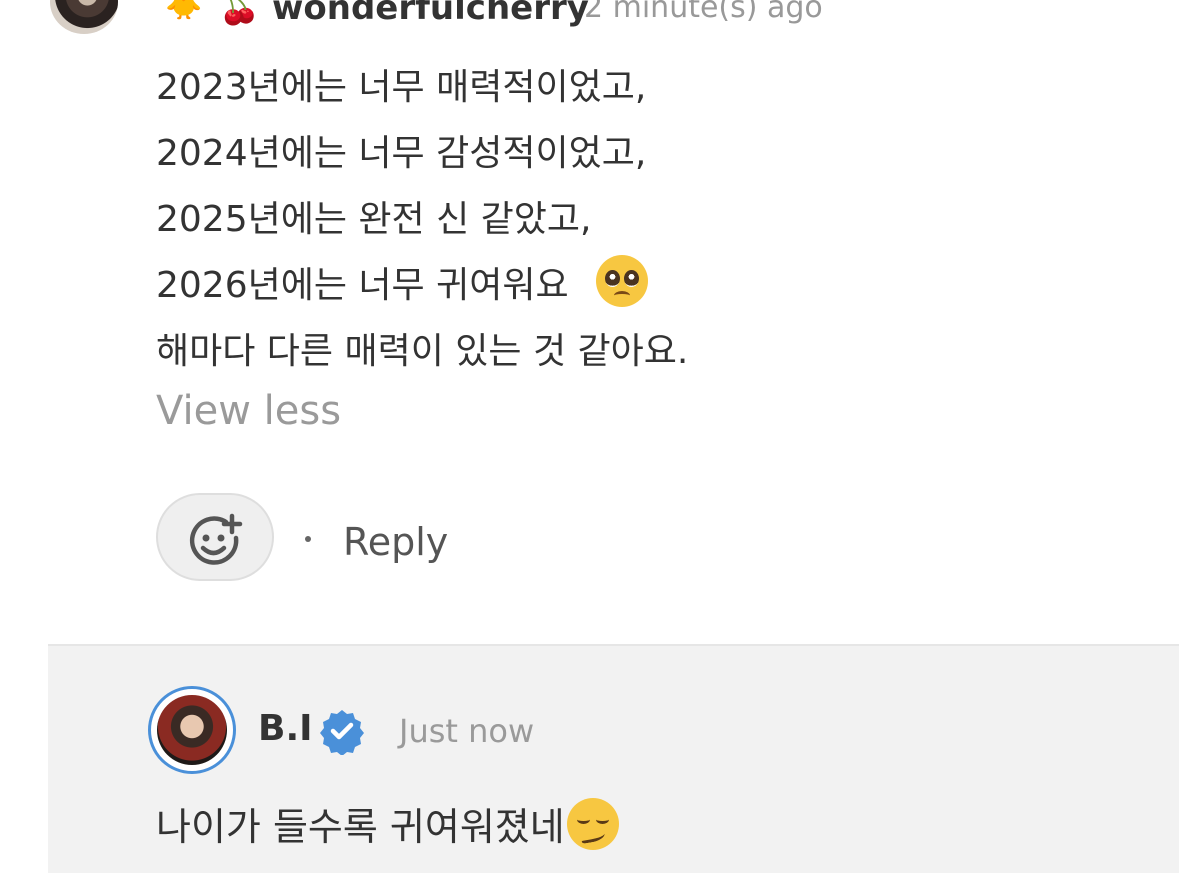 The image size is (1179, 873). What do you see at coordinates (184, 11) in the screenshot?
I see `chick-badge-icon: 🐥` at bounding box center [184, 11].